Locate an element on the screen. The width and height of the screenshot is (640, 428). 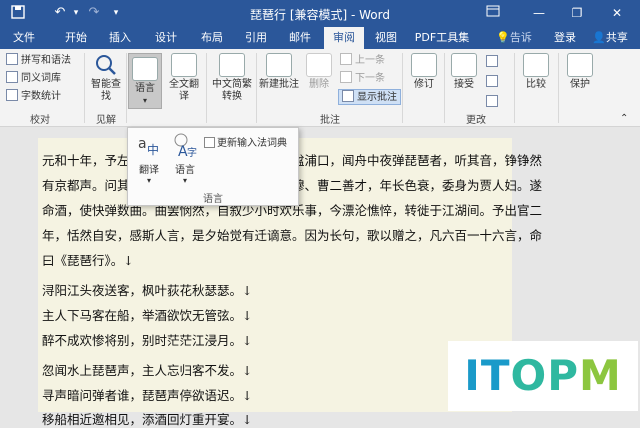
language-globe-icon: A 字 is located at coordinates (185, 146).